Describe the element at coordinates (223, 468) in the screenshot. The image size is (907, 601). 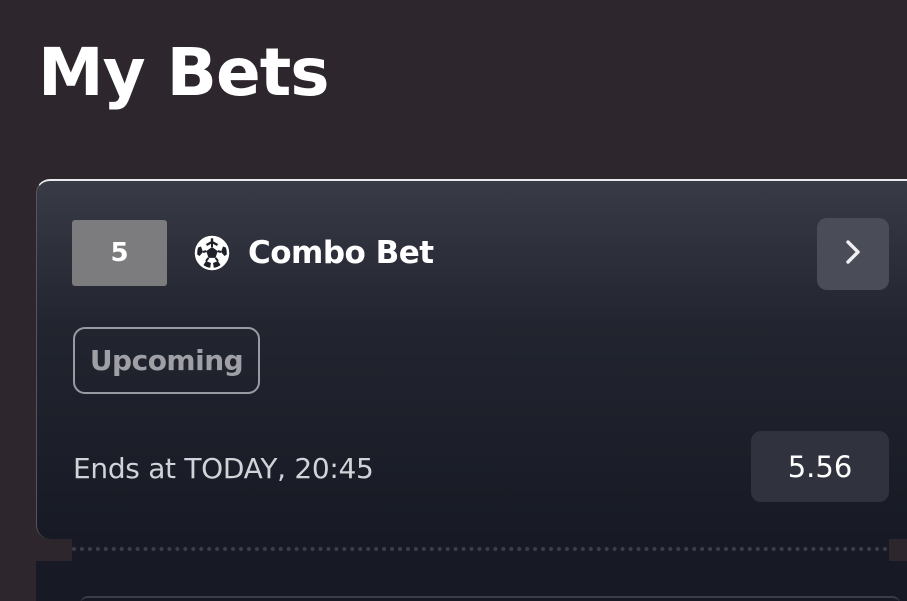
I see `bet-end-time: Ends at TODAY, 20:45` at that location.